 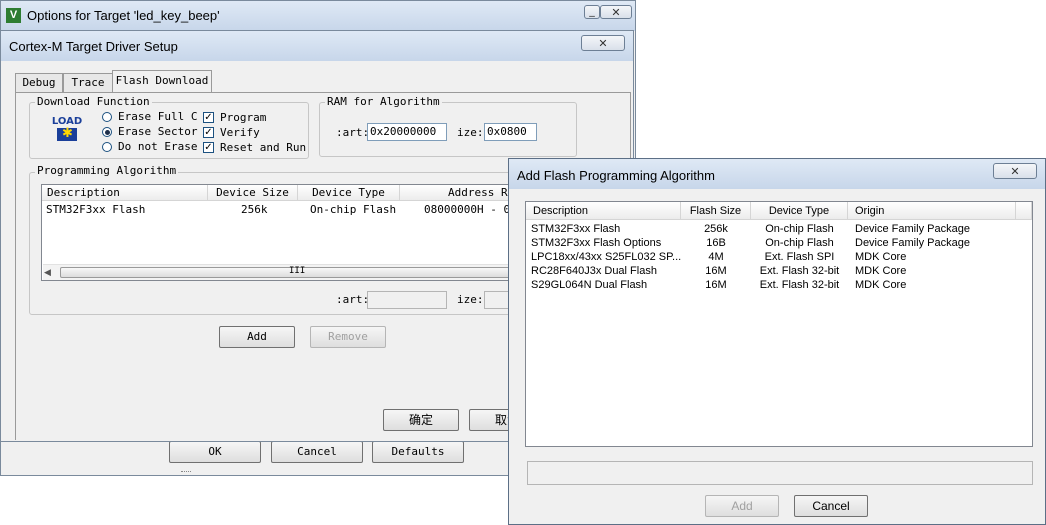 What do you see at coordinates (596, 243) in the screenshot?
I see `row-description: STM32F3xx Flash Options` at bounding box center [596, 243].